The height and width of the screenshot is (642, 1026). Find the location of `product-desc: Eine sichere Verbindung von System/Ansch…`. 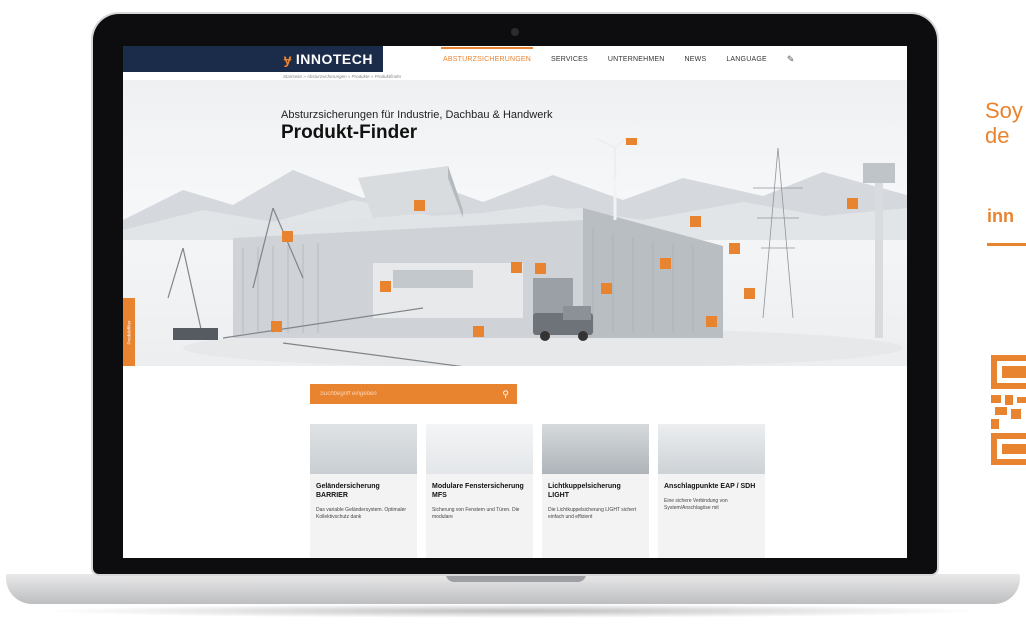

product-desc: Eine sichere Verbindung von System/Ansch… is located at coordinates (696, 504).